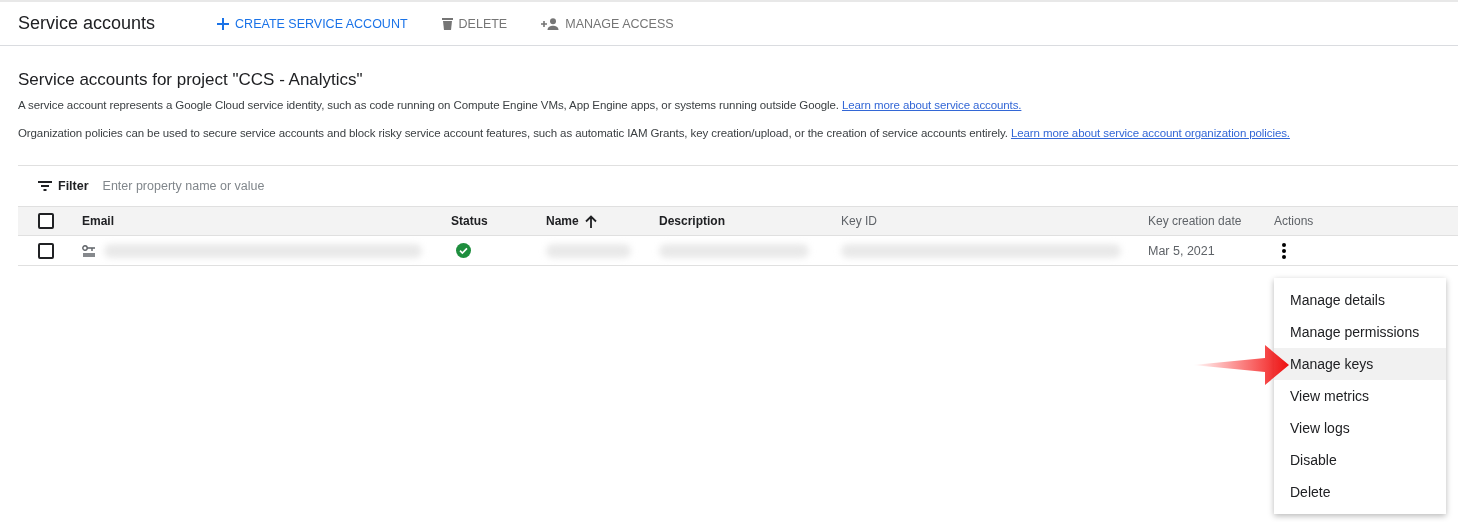  Describe the element at coordinates (520, 105) in the screenshot. I see `description-text: A service account represents a Google Cloud service identity, such as code running on Compute Engine VMs, App Engine apps, or systems running outside Google. Learn more about service accounts.` at that location.